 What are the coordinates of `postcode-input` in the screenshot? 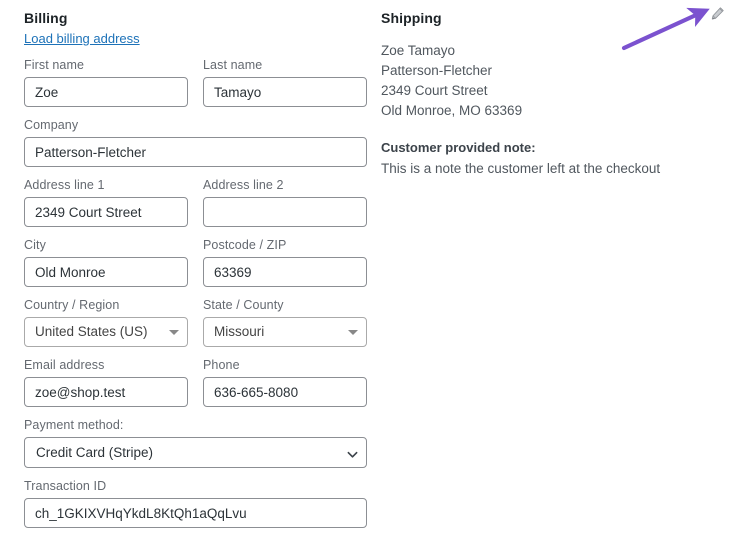 It's located at (285, 272).